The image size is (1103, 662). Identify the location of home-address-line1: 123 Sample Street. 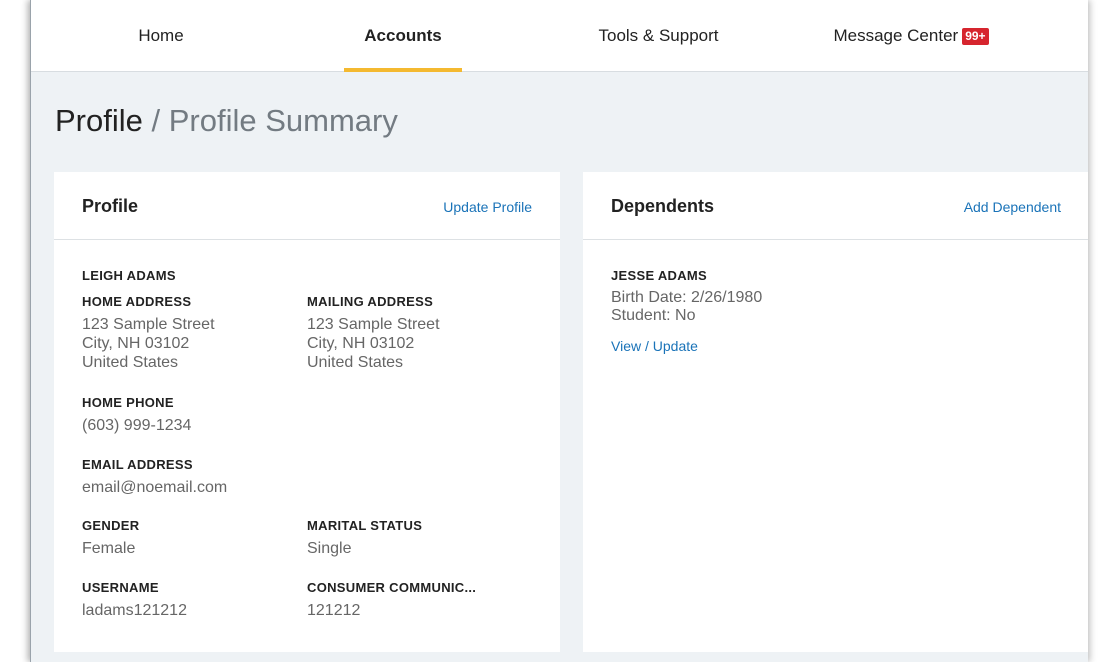
(148, 324).